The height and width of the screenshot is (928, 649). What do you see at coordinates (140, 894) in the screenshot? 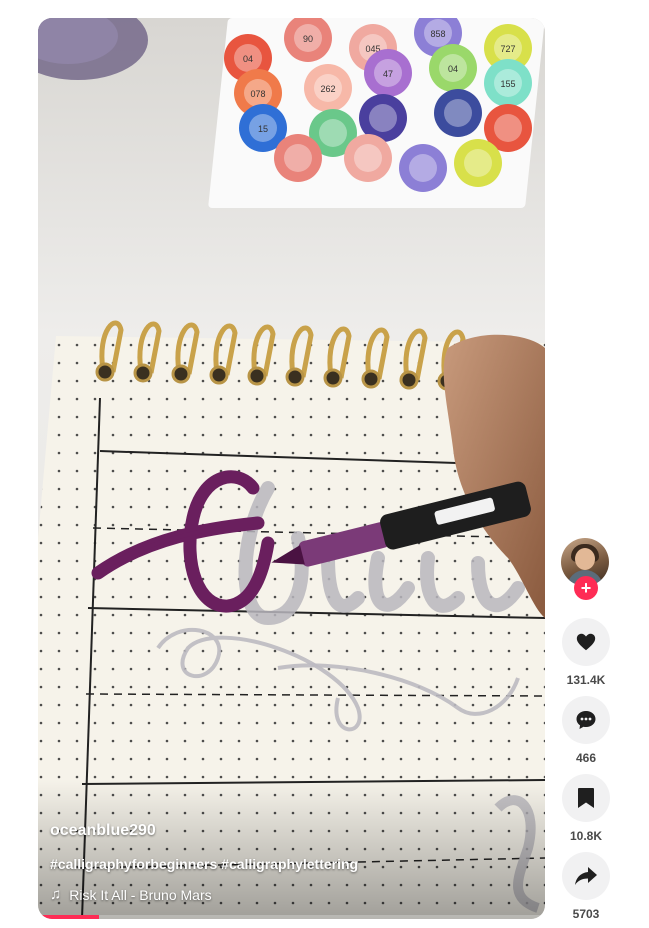
I see `music-title: Risk It All - Bruno Mars` at bounding box center [140, 894].